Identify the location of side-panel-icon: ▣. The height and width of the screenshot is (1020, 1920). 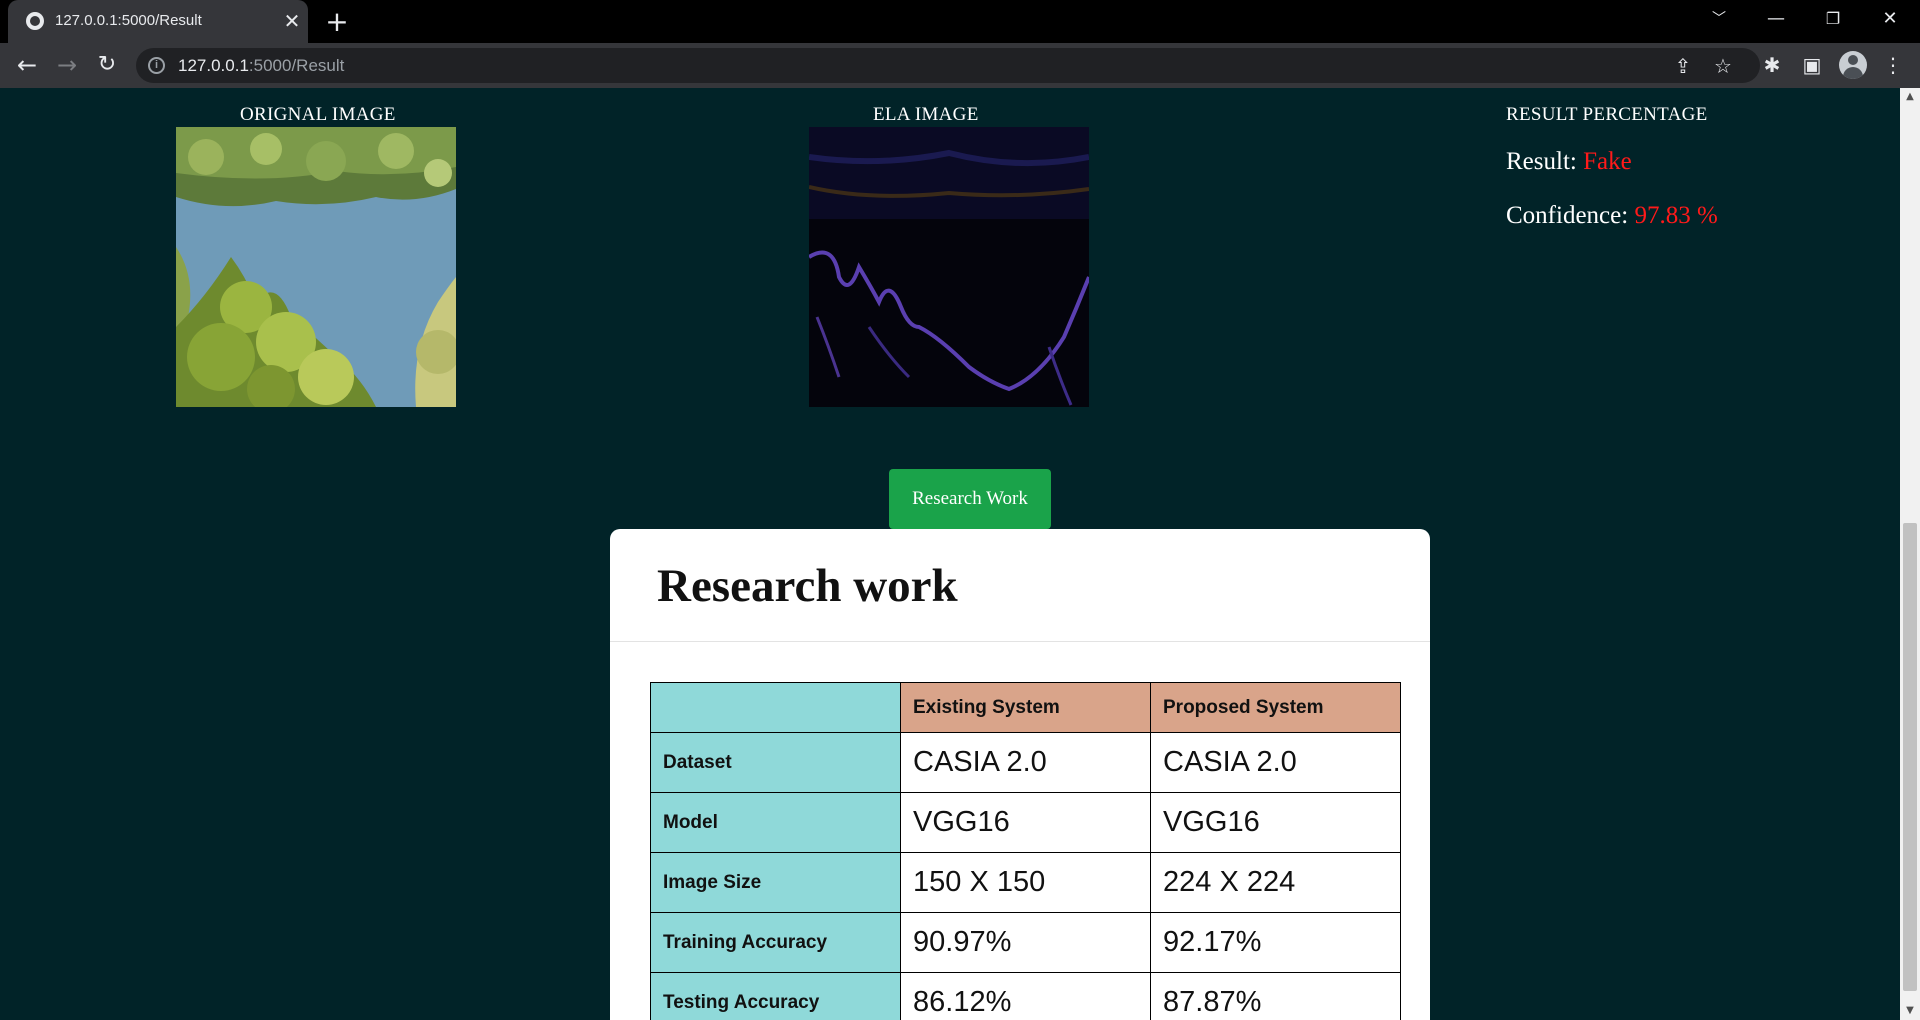
(1812, 65).